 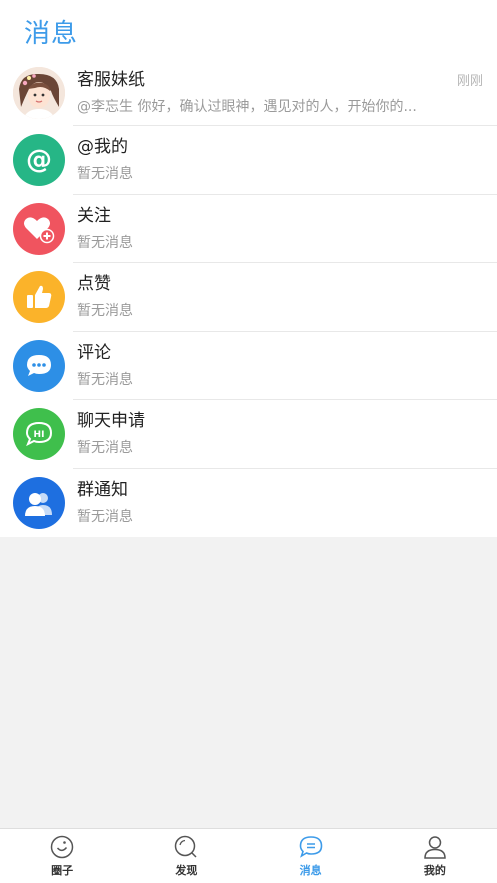 I want to click on message-row-comments: 评论 暂无消息, so click(x=248, y=366).